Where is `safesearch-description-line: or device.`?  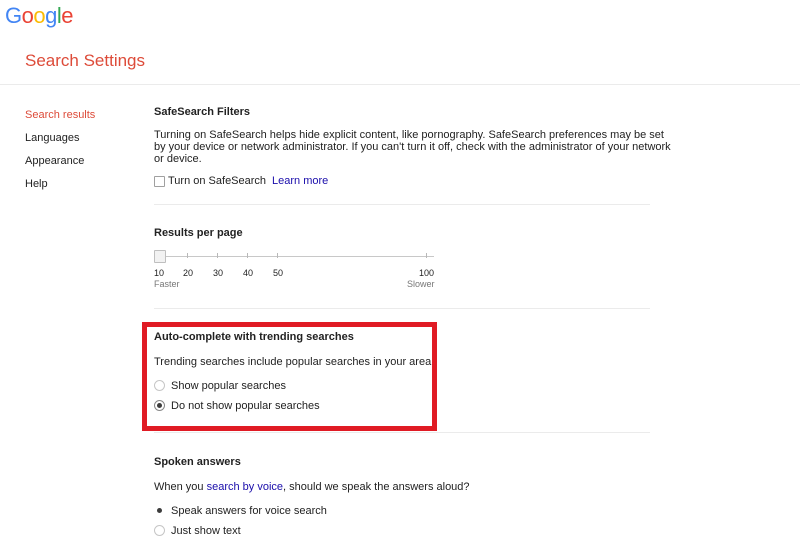 safesearch-description-line: or device. is located at coordinates (178, 159).